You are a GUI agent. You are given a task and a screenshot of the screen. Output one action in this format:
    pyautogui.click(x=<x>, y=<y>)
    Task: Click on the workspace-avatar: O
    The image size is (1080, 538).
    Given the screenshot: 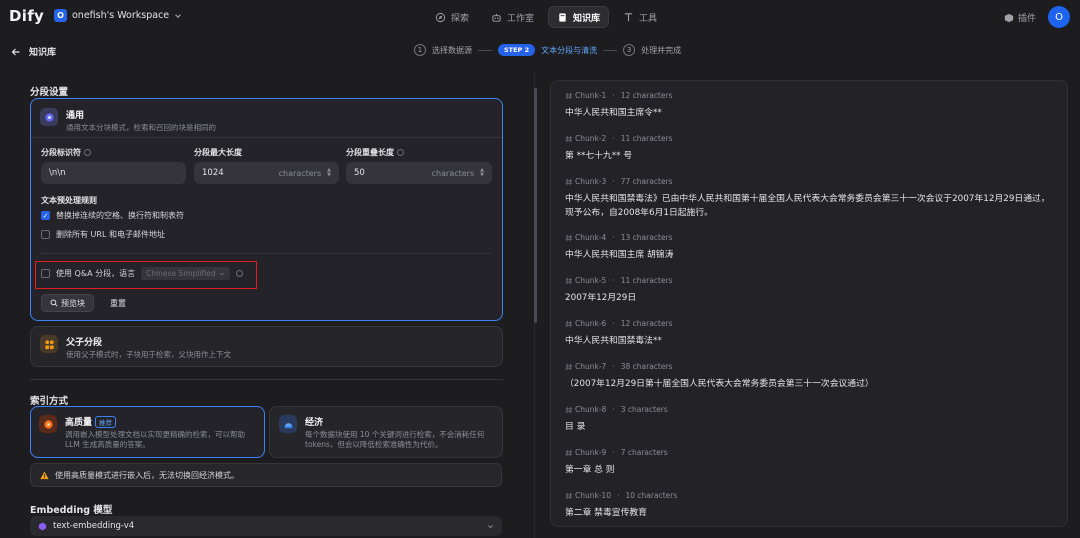 What is the action you would take?
    pyautogui.click(x=60, y=15)
    